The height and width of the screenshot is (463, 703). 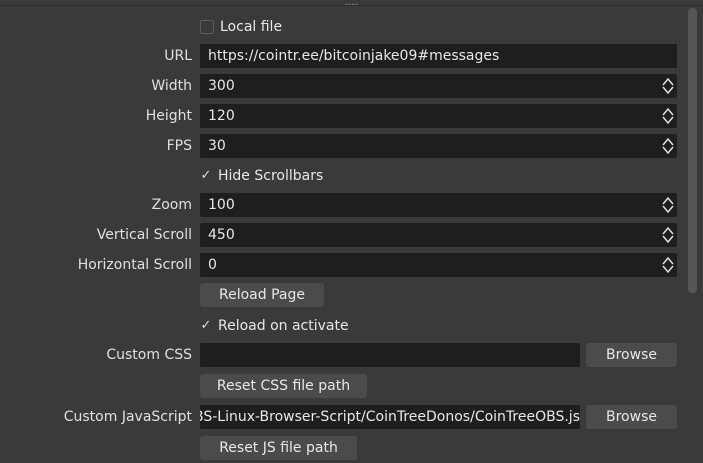 What do you see at coordinates (179, 146) in the screenshot?
I see `fps-label: FPS` at bounding box center [179, 146].